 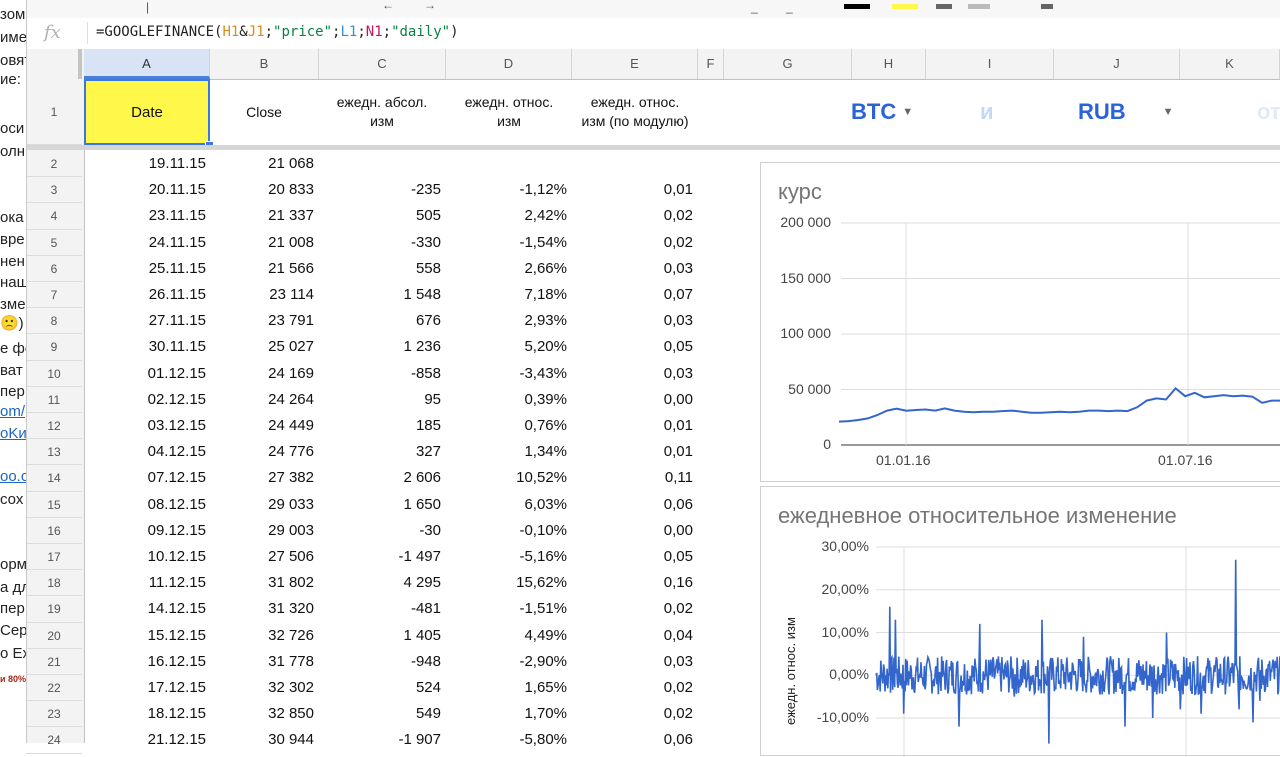 What do you see at coordinates (543, 608) in the screenshot?
I see `cell-rel: -1,51%` at bounding box center [543, 608].